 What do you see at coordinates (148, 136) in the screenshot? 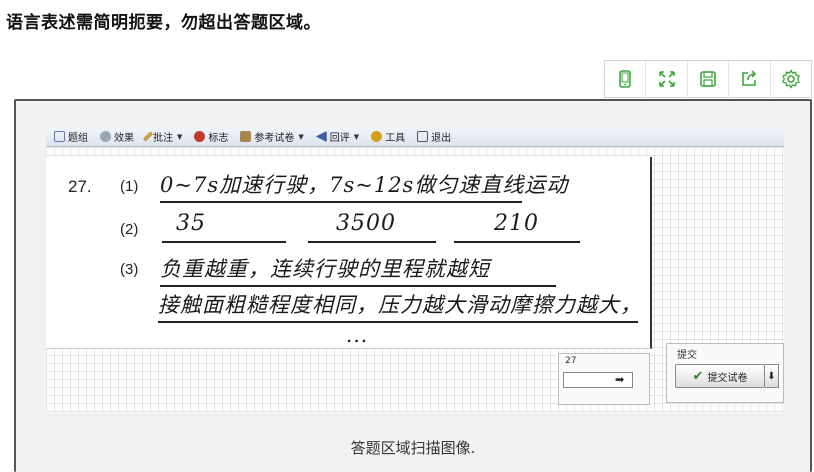
I see `pencil-icon` at bounding box center [148, 136].